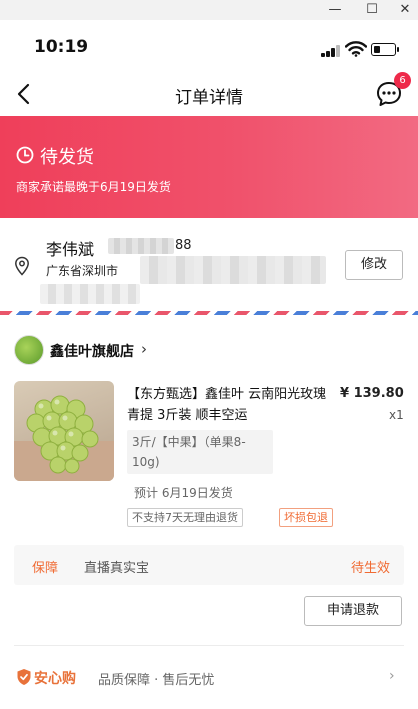 The height and width of the screenshot is (709, 418). What do you see at coordinates (209, 46) in the screenshot?
I see `status-bar: 10:19` at bounding box center [209, 46].